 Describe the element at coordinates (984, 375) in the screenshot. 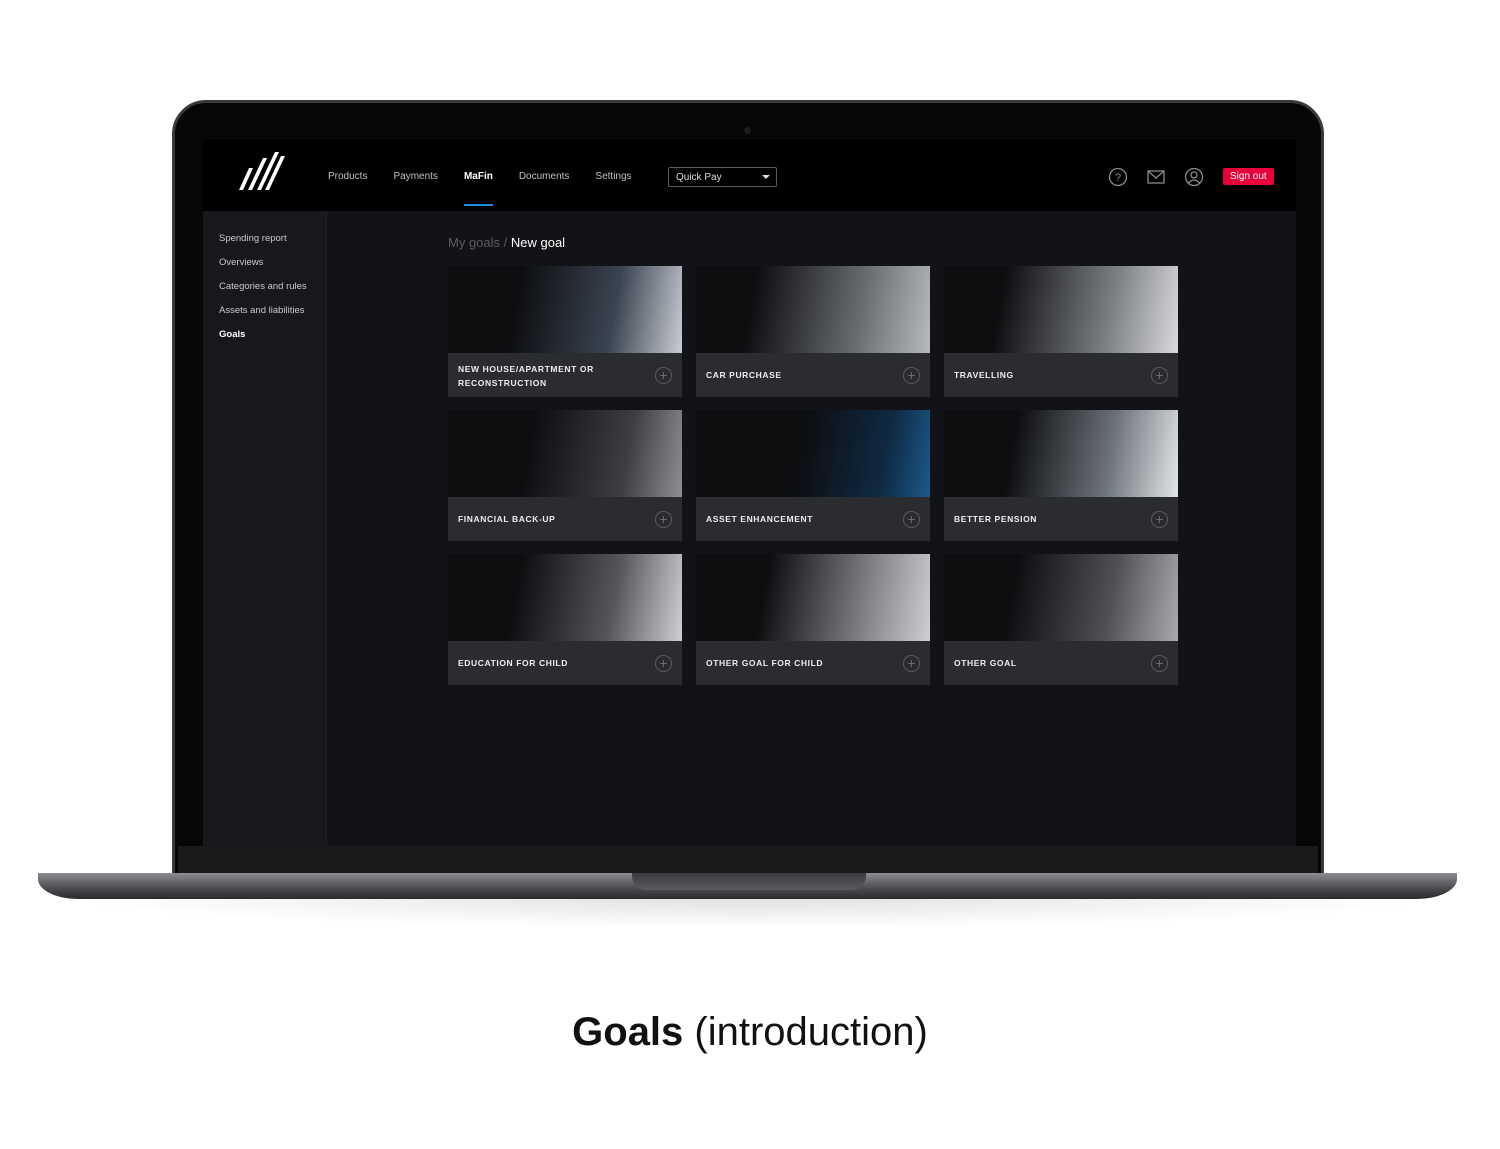

I see `goal-label: Travelling` at that location.